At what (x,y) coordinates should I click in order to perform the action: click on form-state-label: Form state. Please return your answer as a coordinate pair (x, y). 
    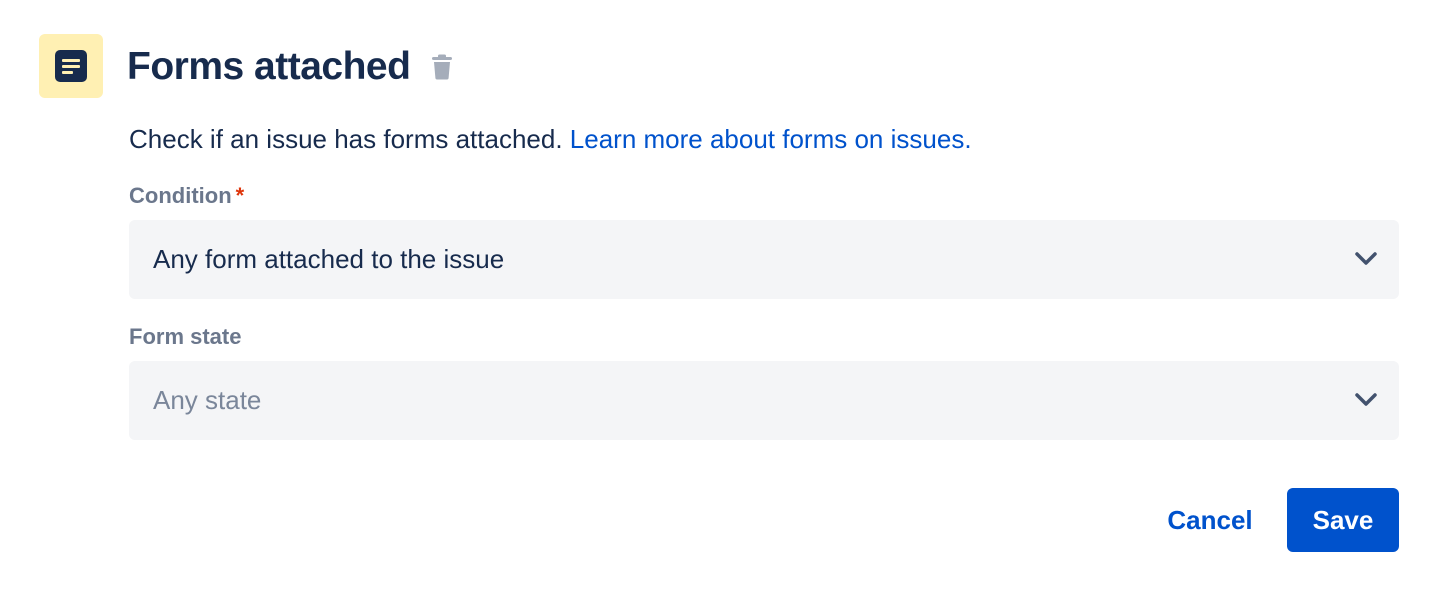
    Looking at the image, I should click on (185, 337).